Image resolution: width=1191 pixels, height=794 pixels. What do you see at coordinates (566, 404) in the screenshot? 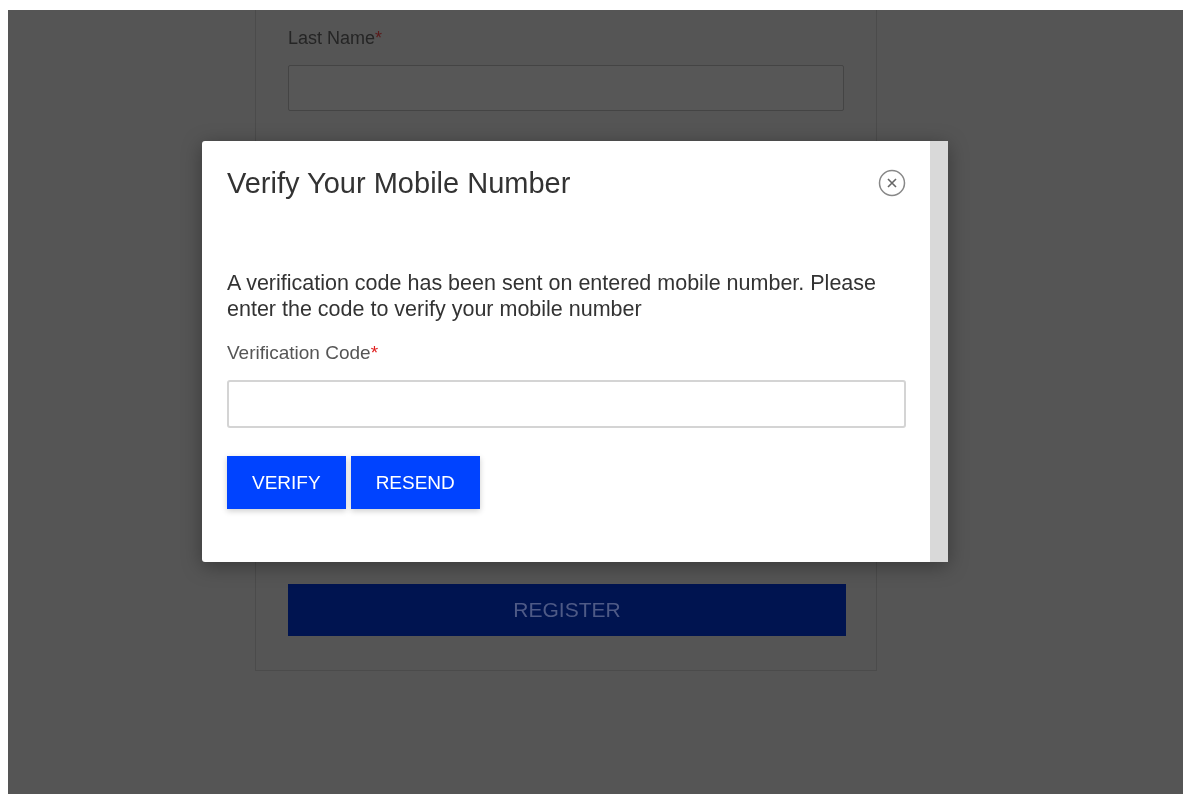
I see `verification-code-field` at bounding box center [566, 404].